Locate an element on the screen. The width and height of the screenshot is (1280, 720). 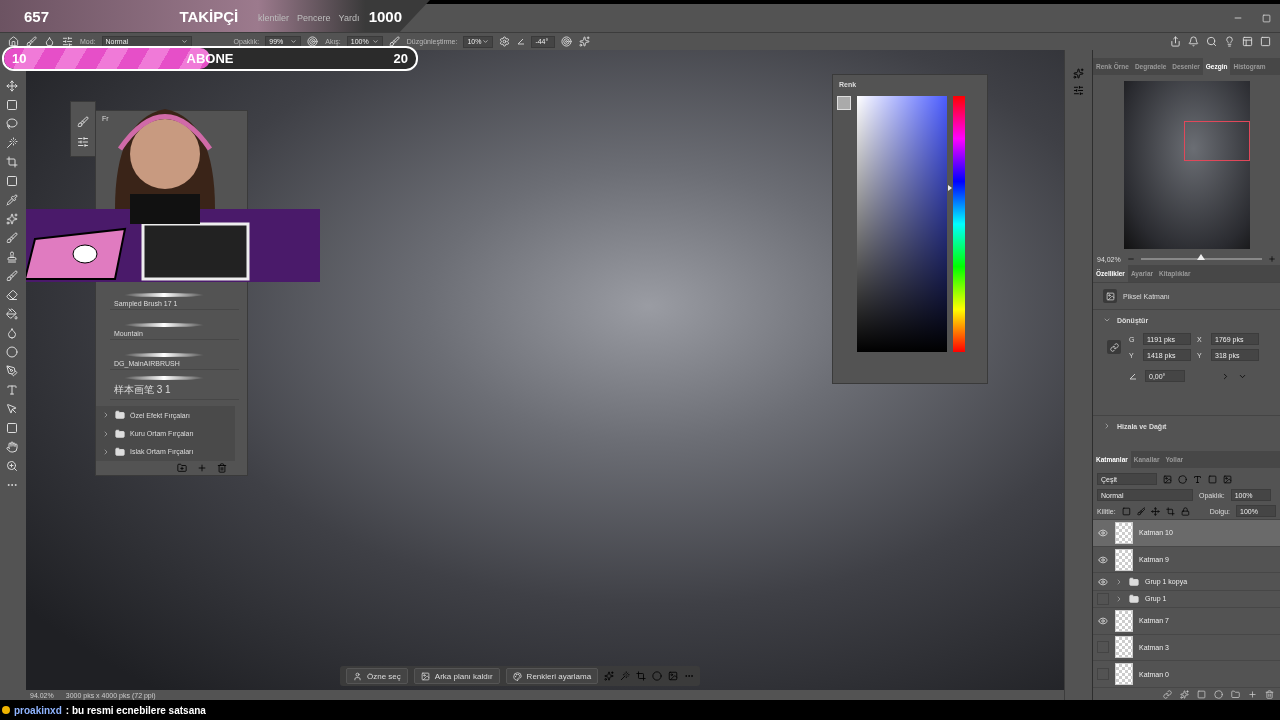
brush-tool-icon is located at coordinates (13, 239).